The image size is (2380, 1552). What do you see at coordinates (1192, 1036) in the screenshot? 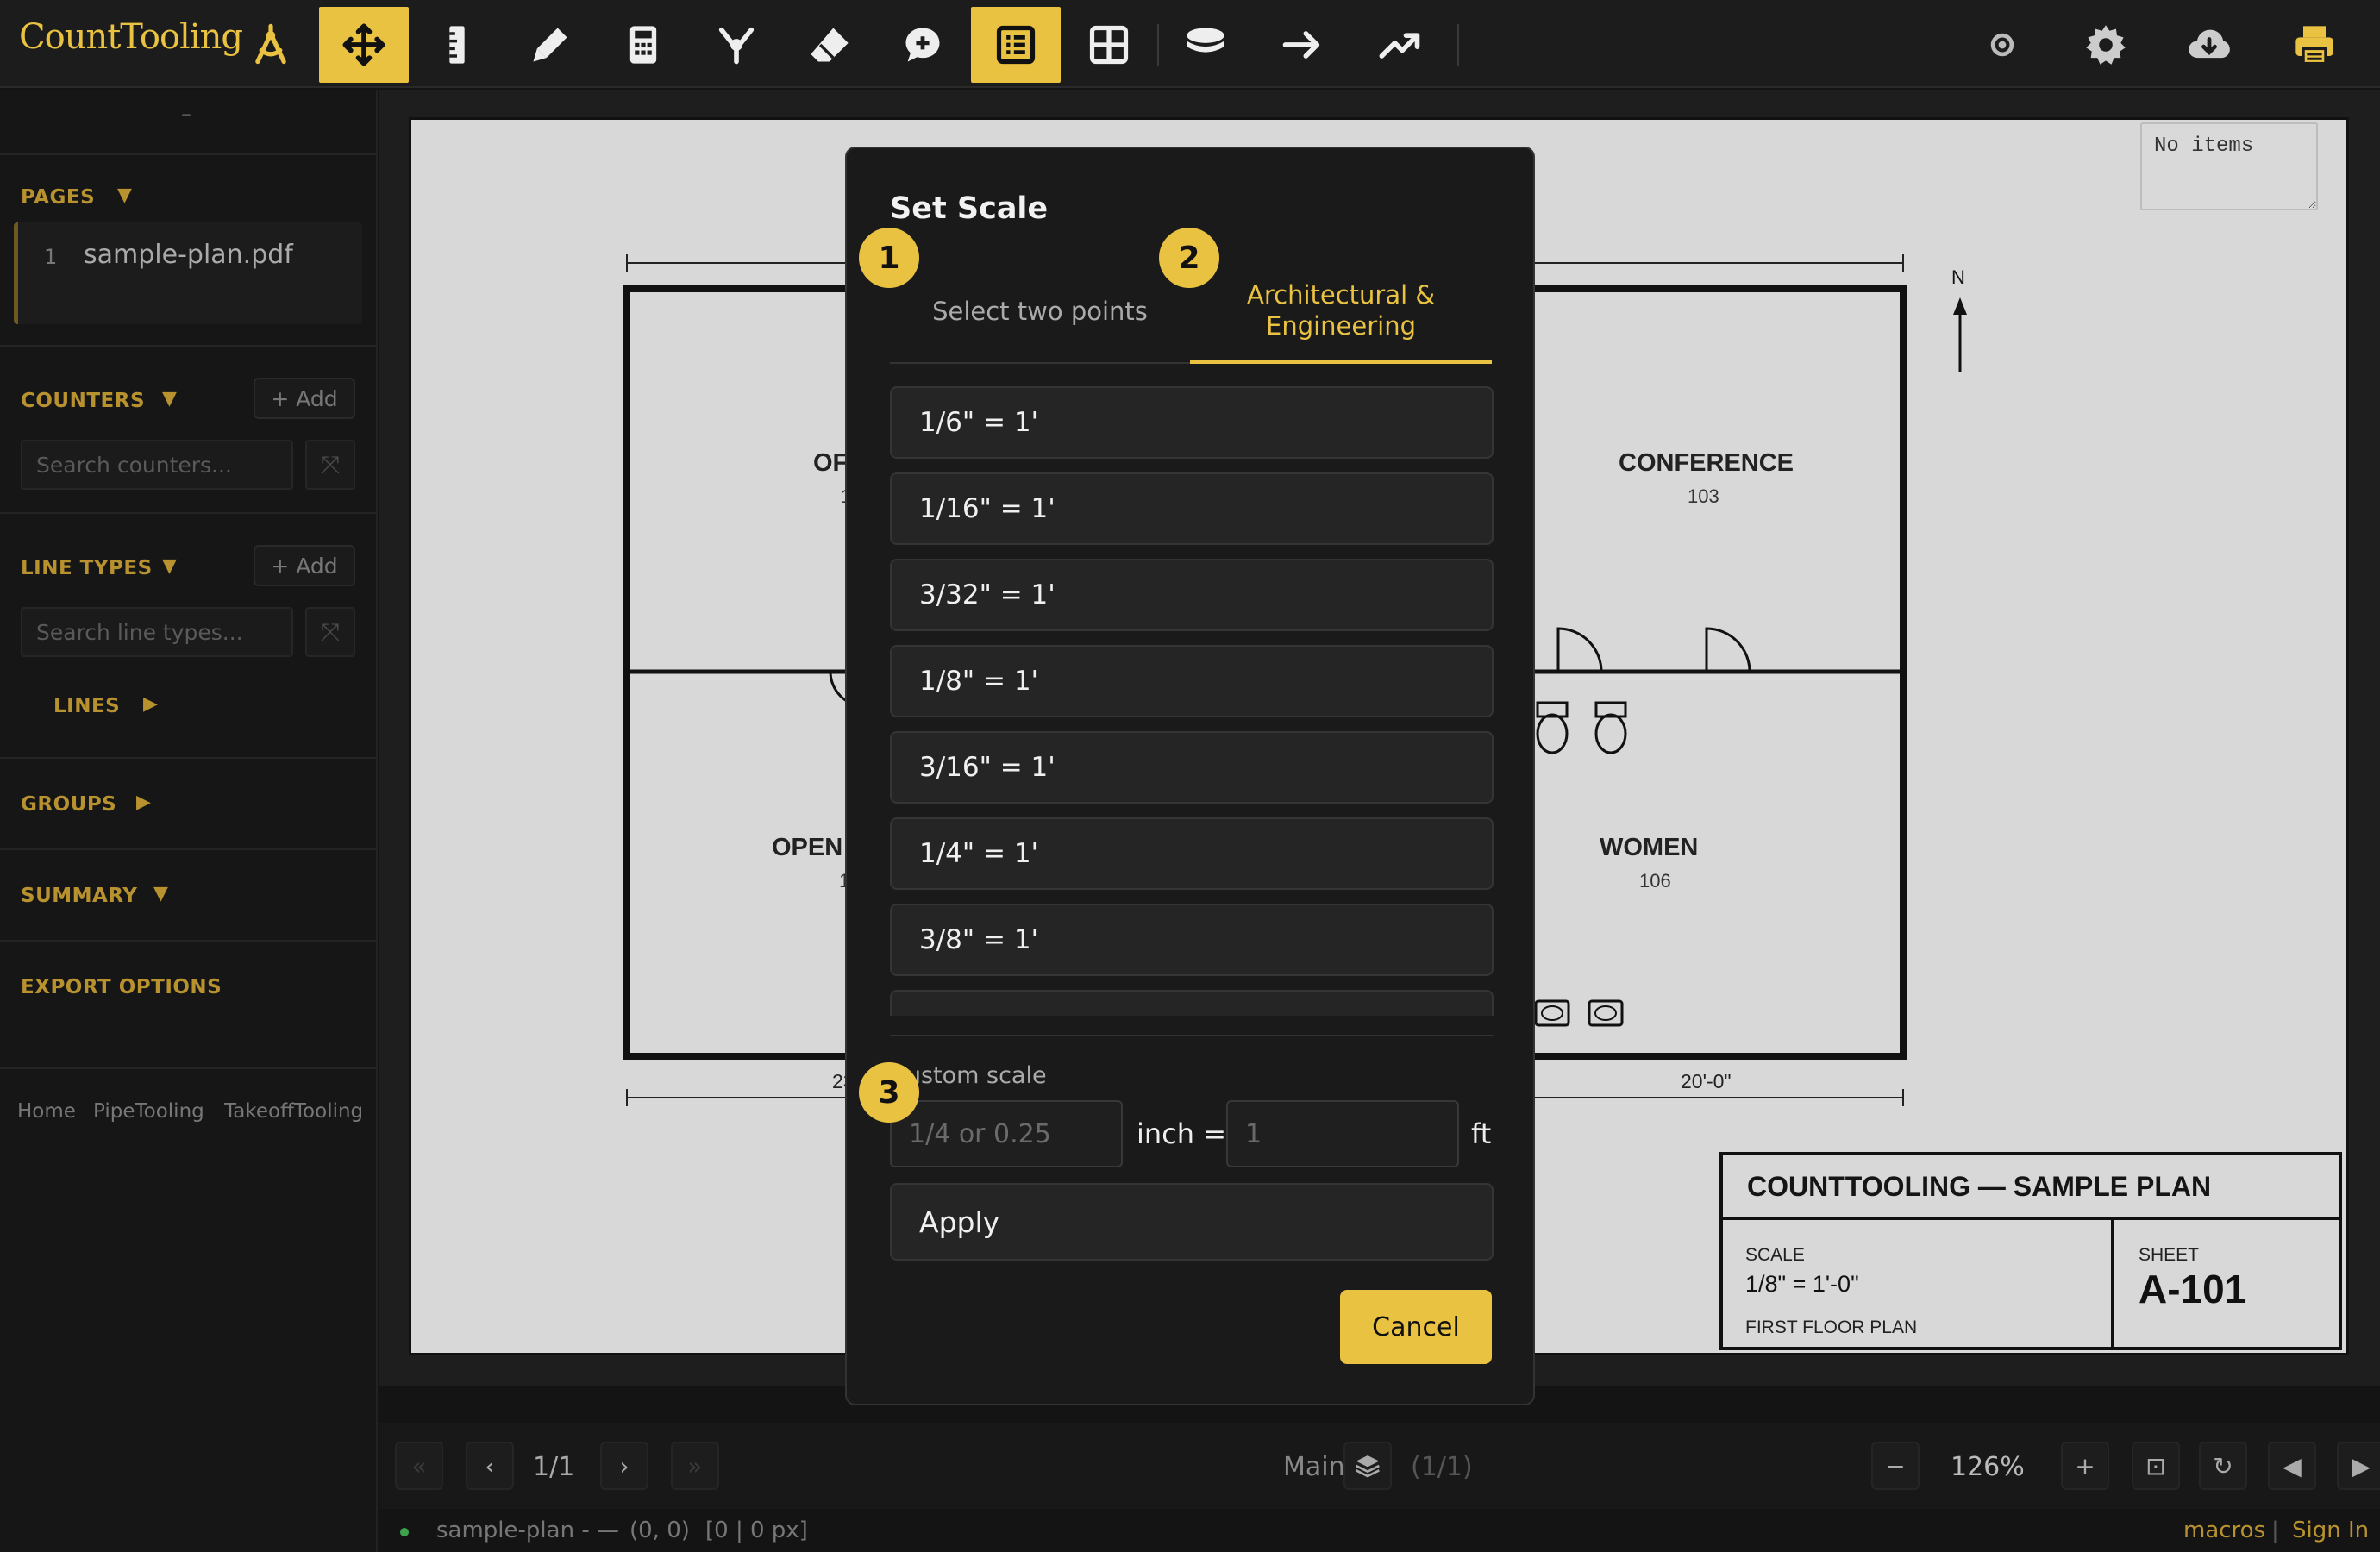
I see `list-divider` at bounding box center [1192, 1036].